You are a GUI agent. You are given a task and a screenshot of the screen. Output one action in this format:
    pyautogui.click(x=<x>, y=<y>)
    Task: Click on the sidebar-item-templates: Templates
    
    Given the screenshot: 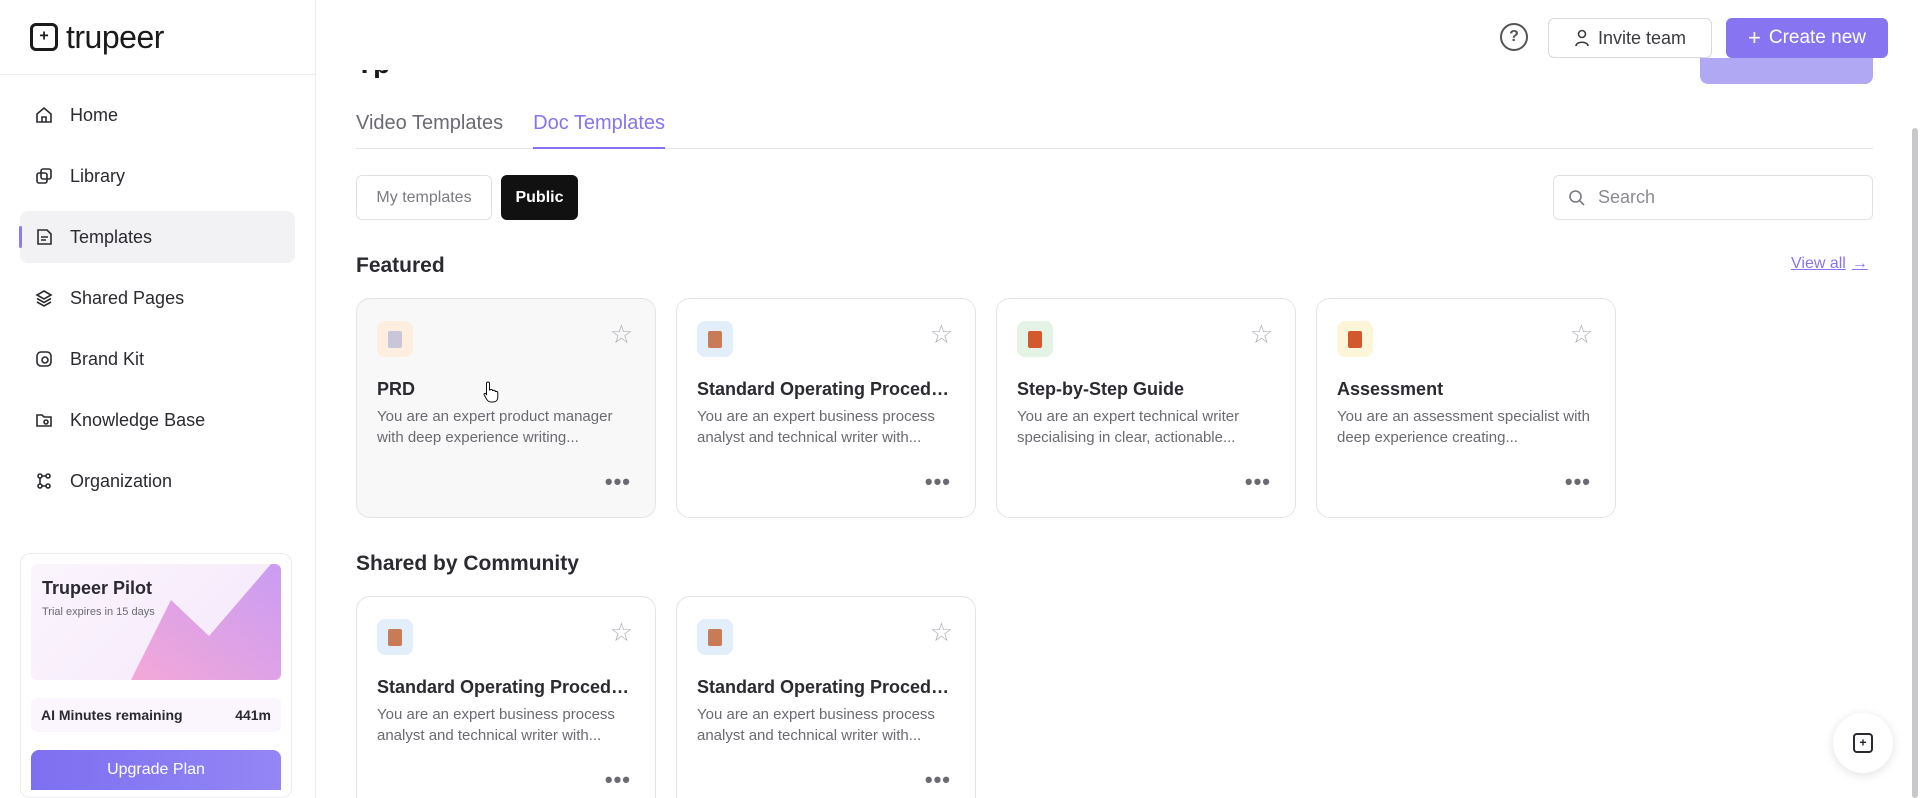 What is the action you would take?
    pyautogui.click(x=157, y=237)
    